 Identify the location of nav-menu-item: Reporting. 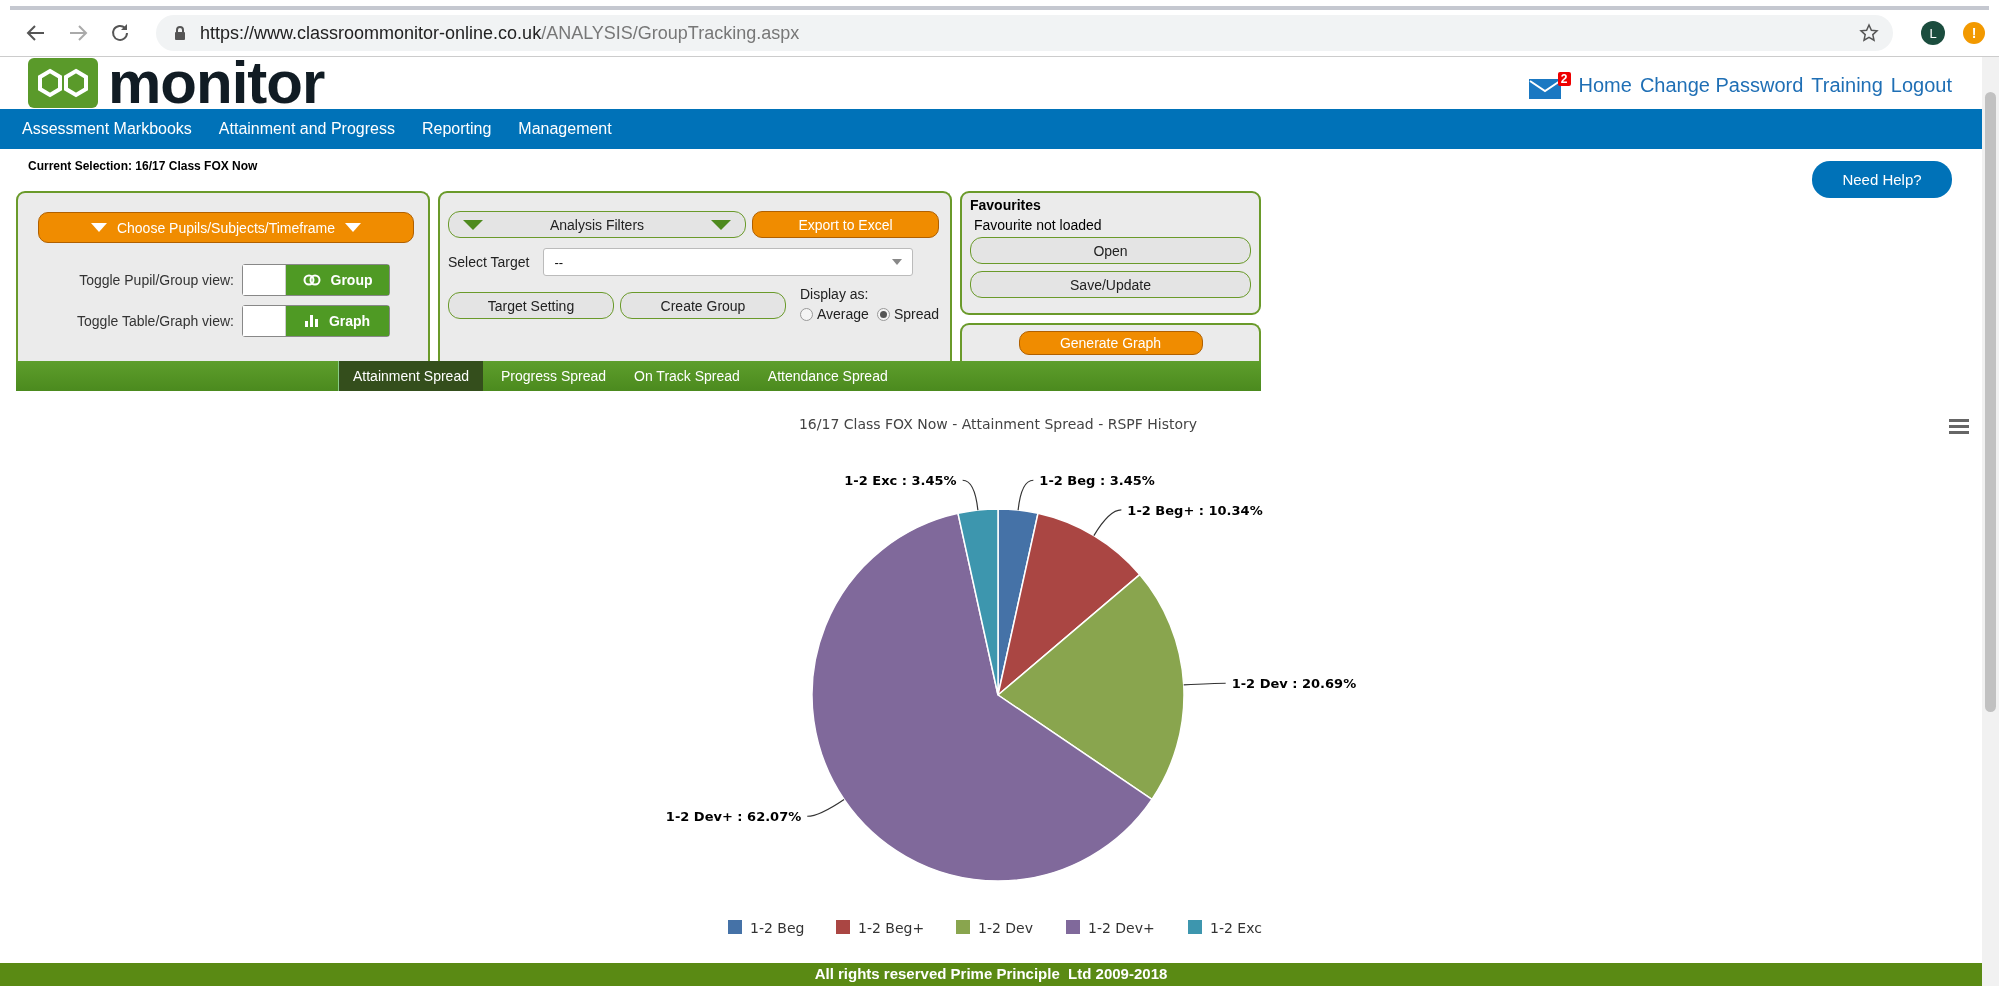
(456, 129).